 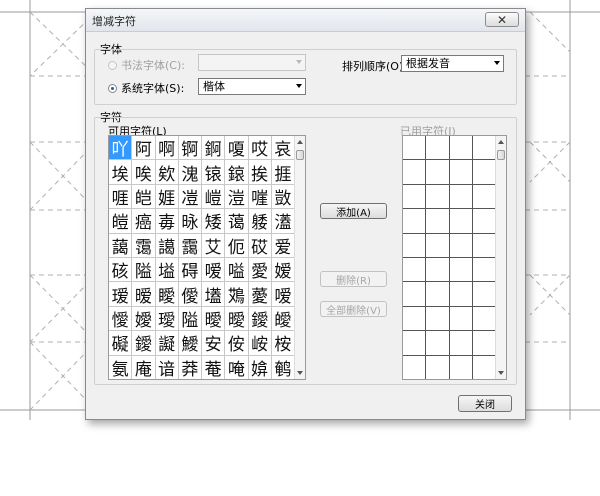 I want to click on used-chars-list, so click(x=454, y=257).